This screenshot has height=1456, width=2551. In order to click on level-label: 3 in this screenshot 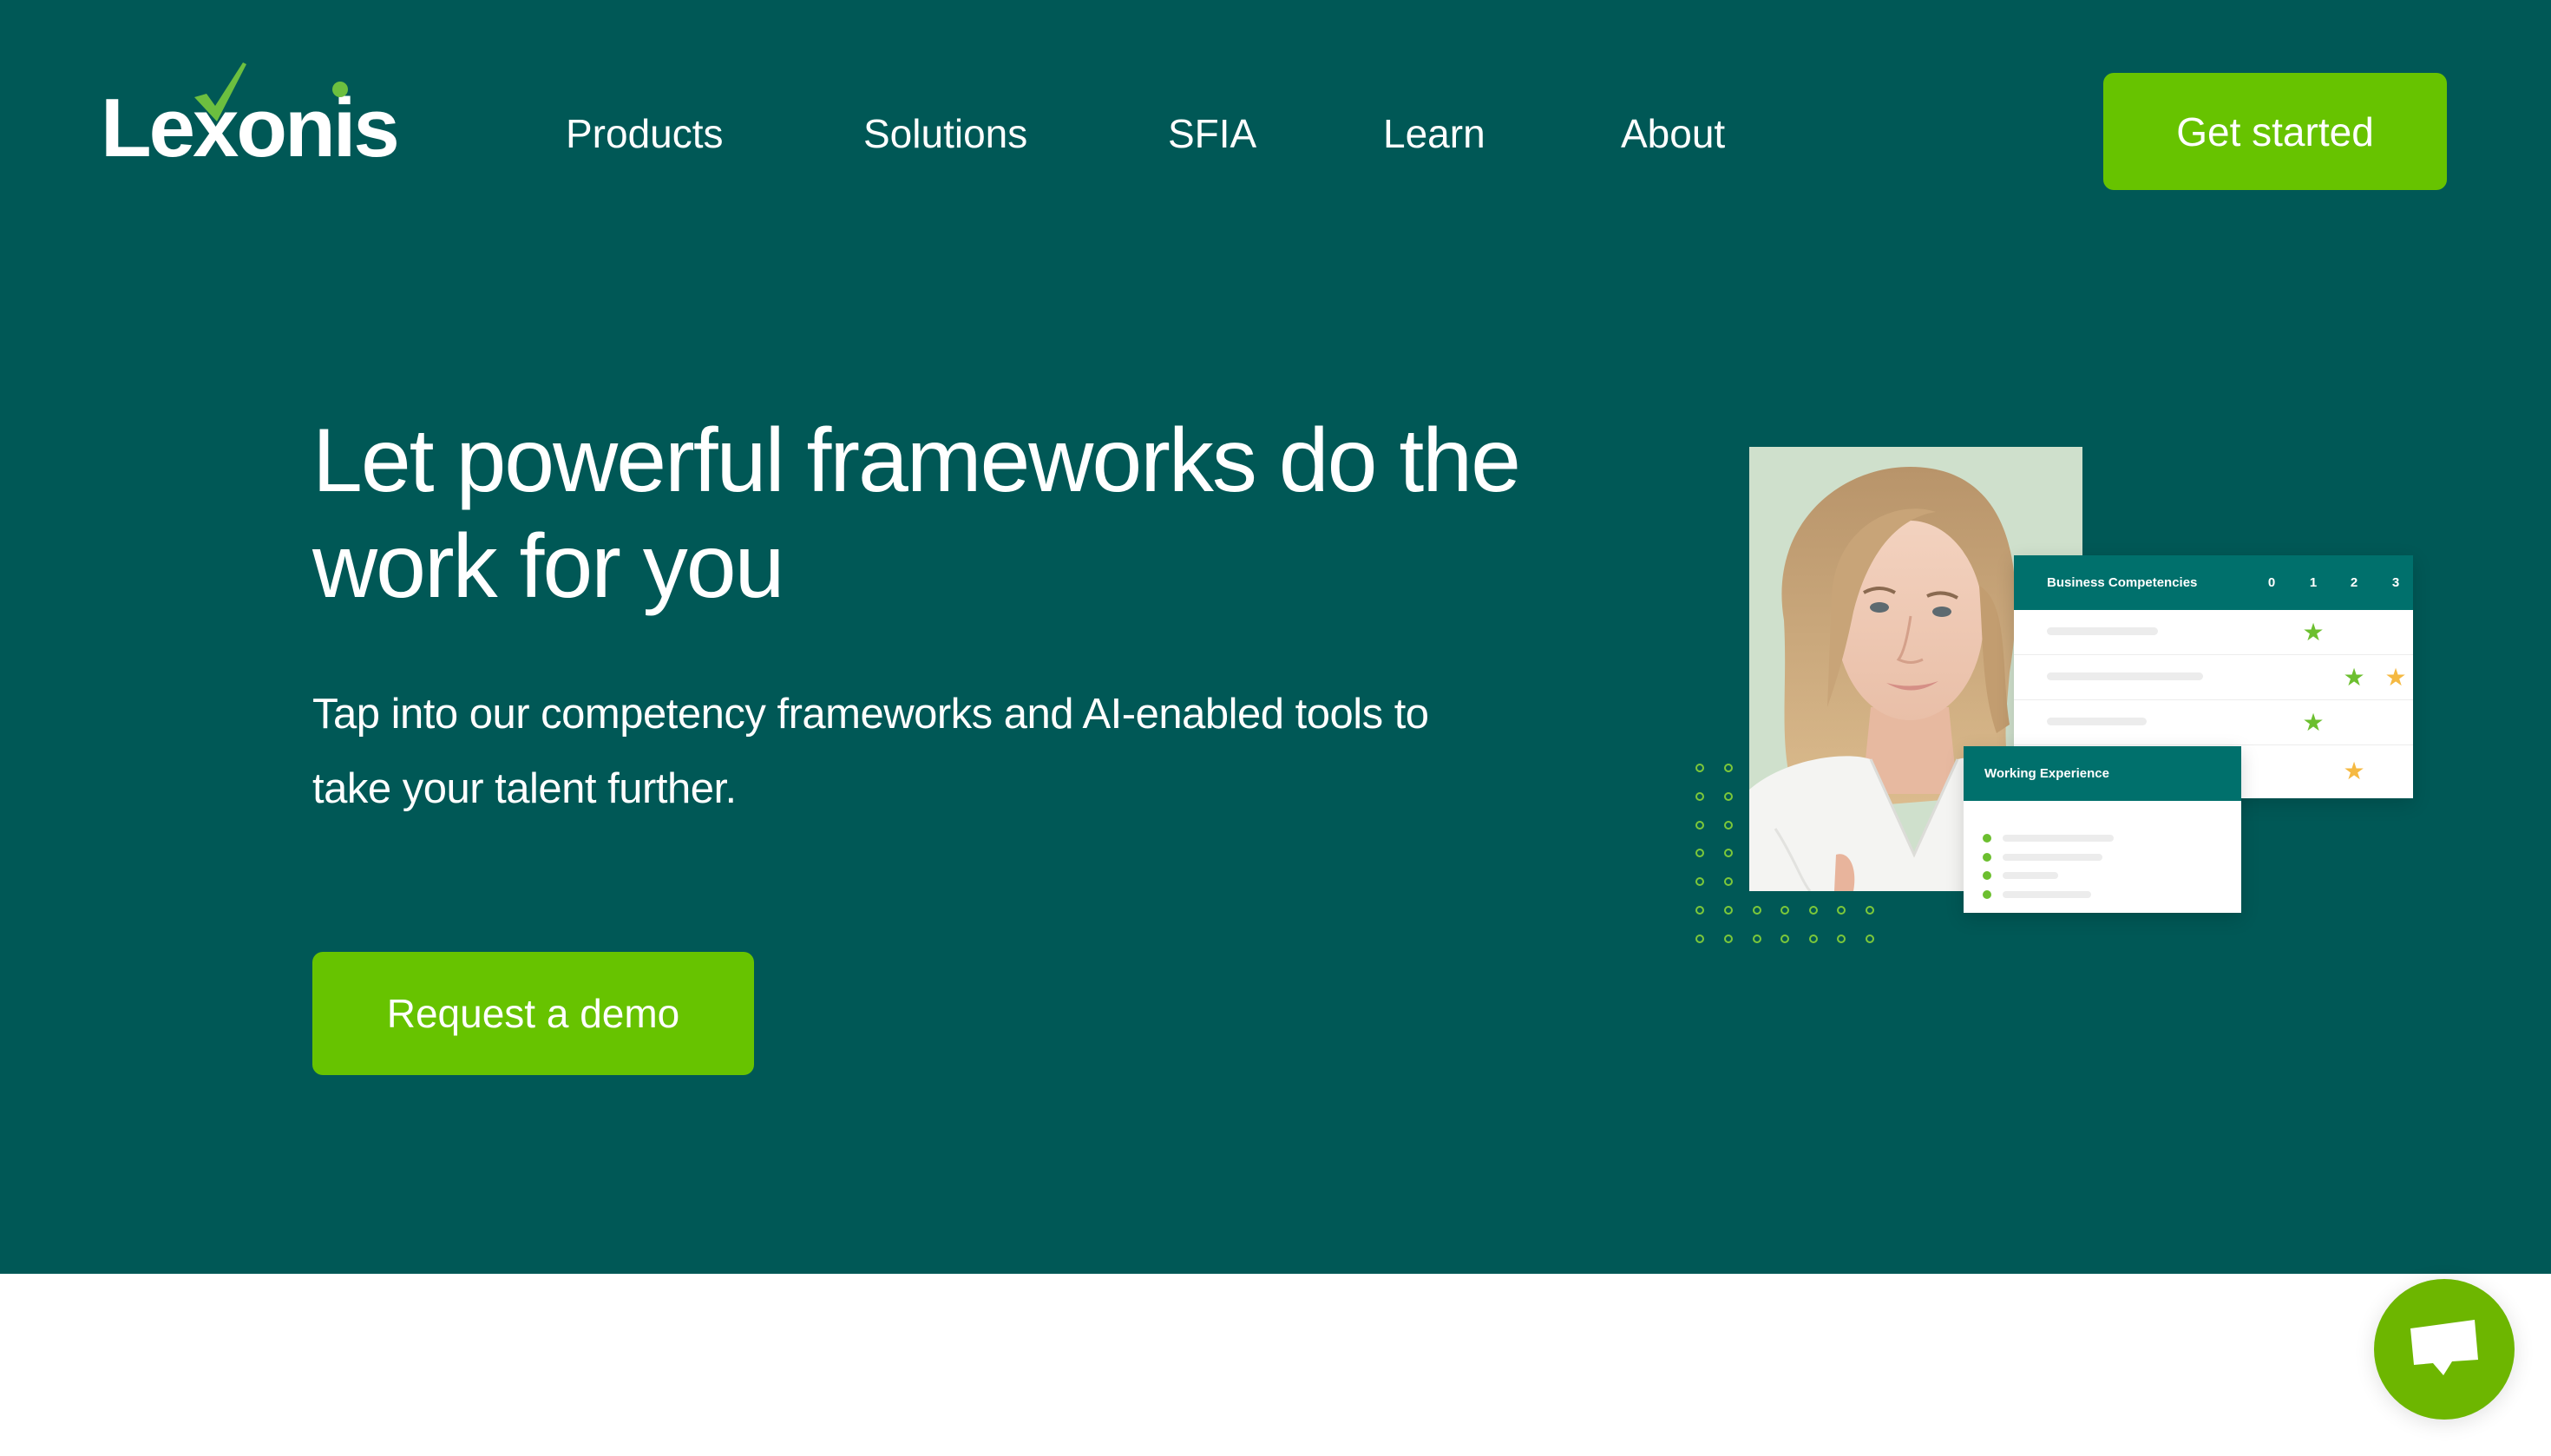, I will do `click(2396, 582)`.